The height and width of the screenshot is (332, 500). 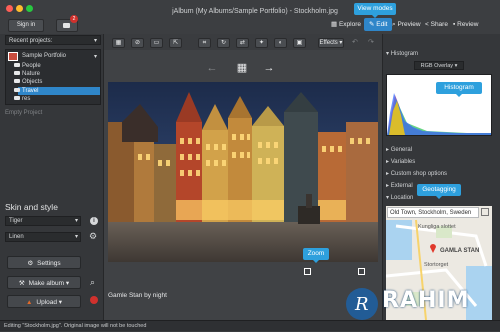 I want to click on location-marker, so click(x=433, y=248).